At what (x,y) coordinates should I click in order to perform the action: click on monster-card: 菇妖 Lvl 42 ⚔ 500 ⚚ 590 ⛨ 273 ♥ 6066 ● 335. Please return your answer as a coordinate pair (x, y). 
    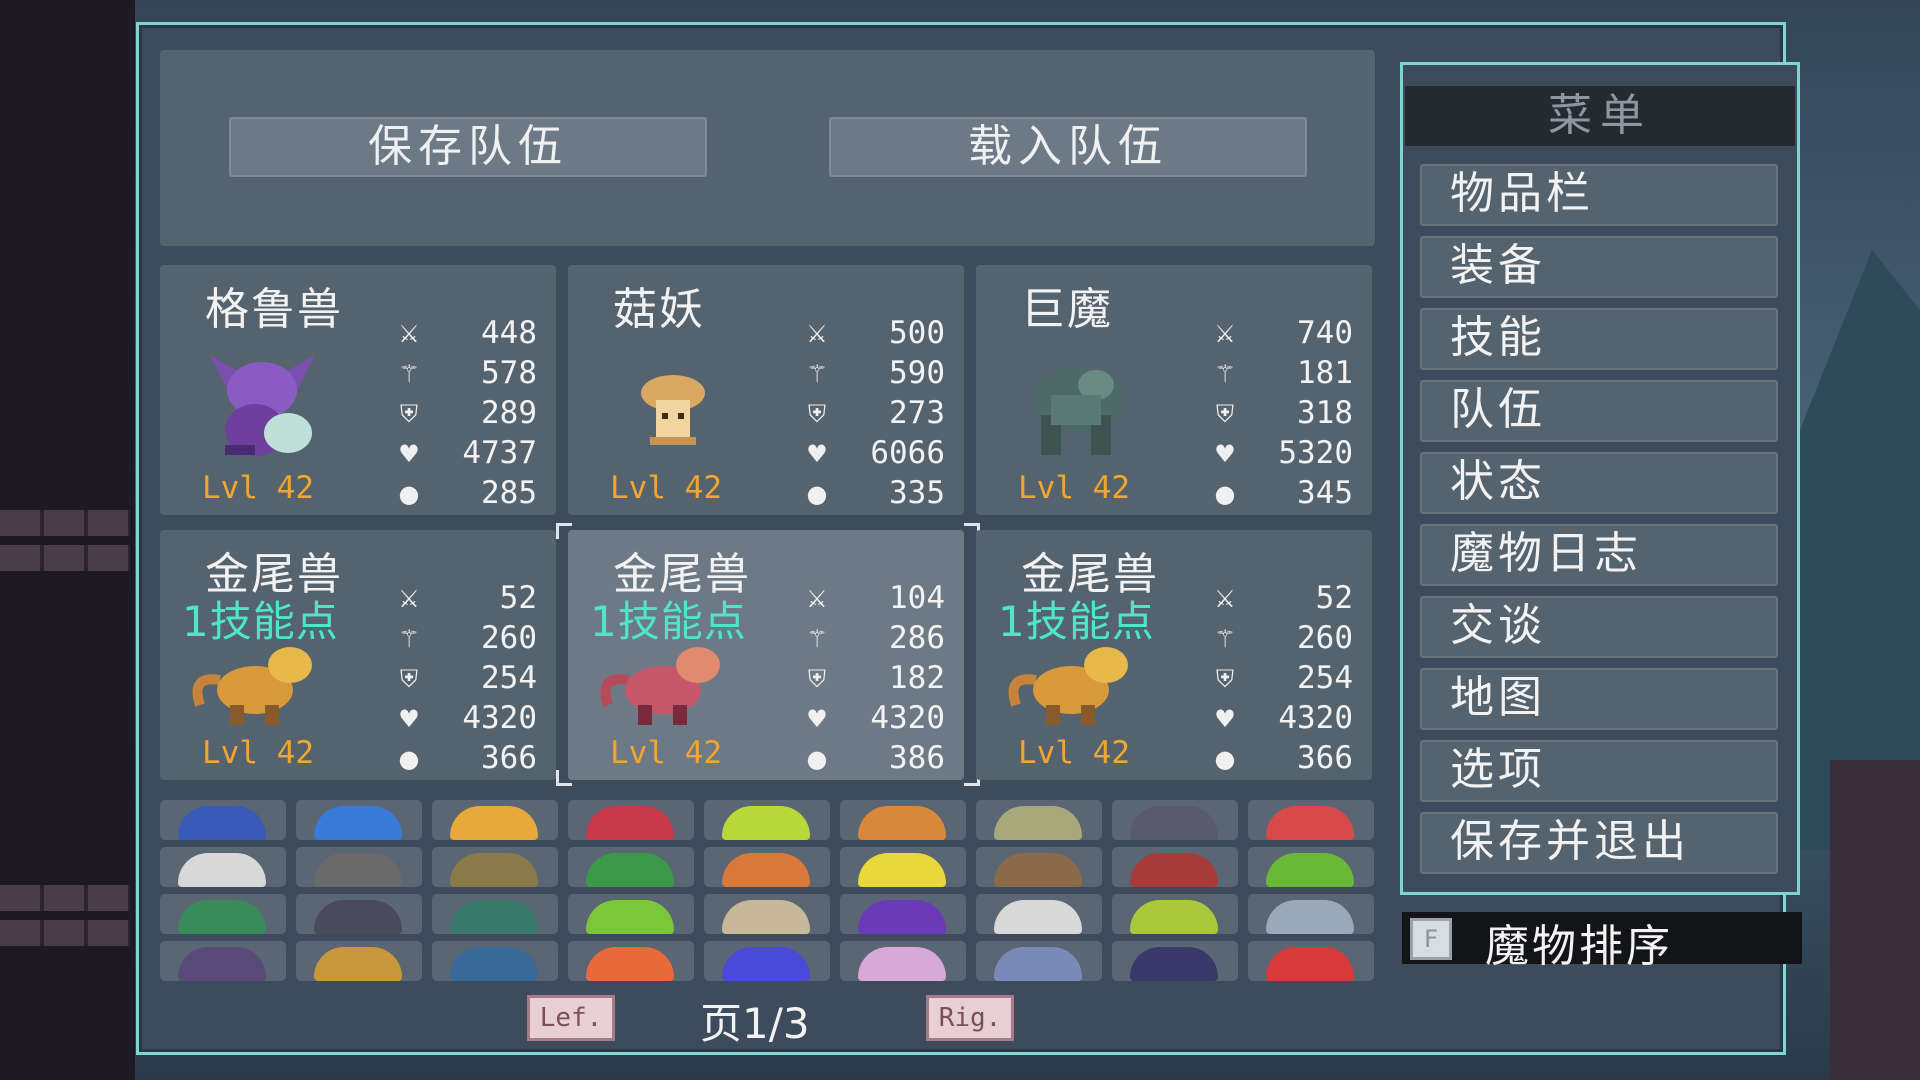
    Looking at the image, I should click on (766, 390).